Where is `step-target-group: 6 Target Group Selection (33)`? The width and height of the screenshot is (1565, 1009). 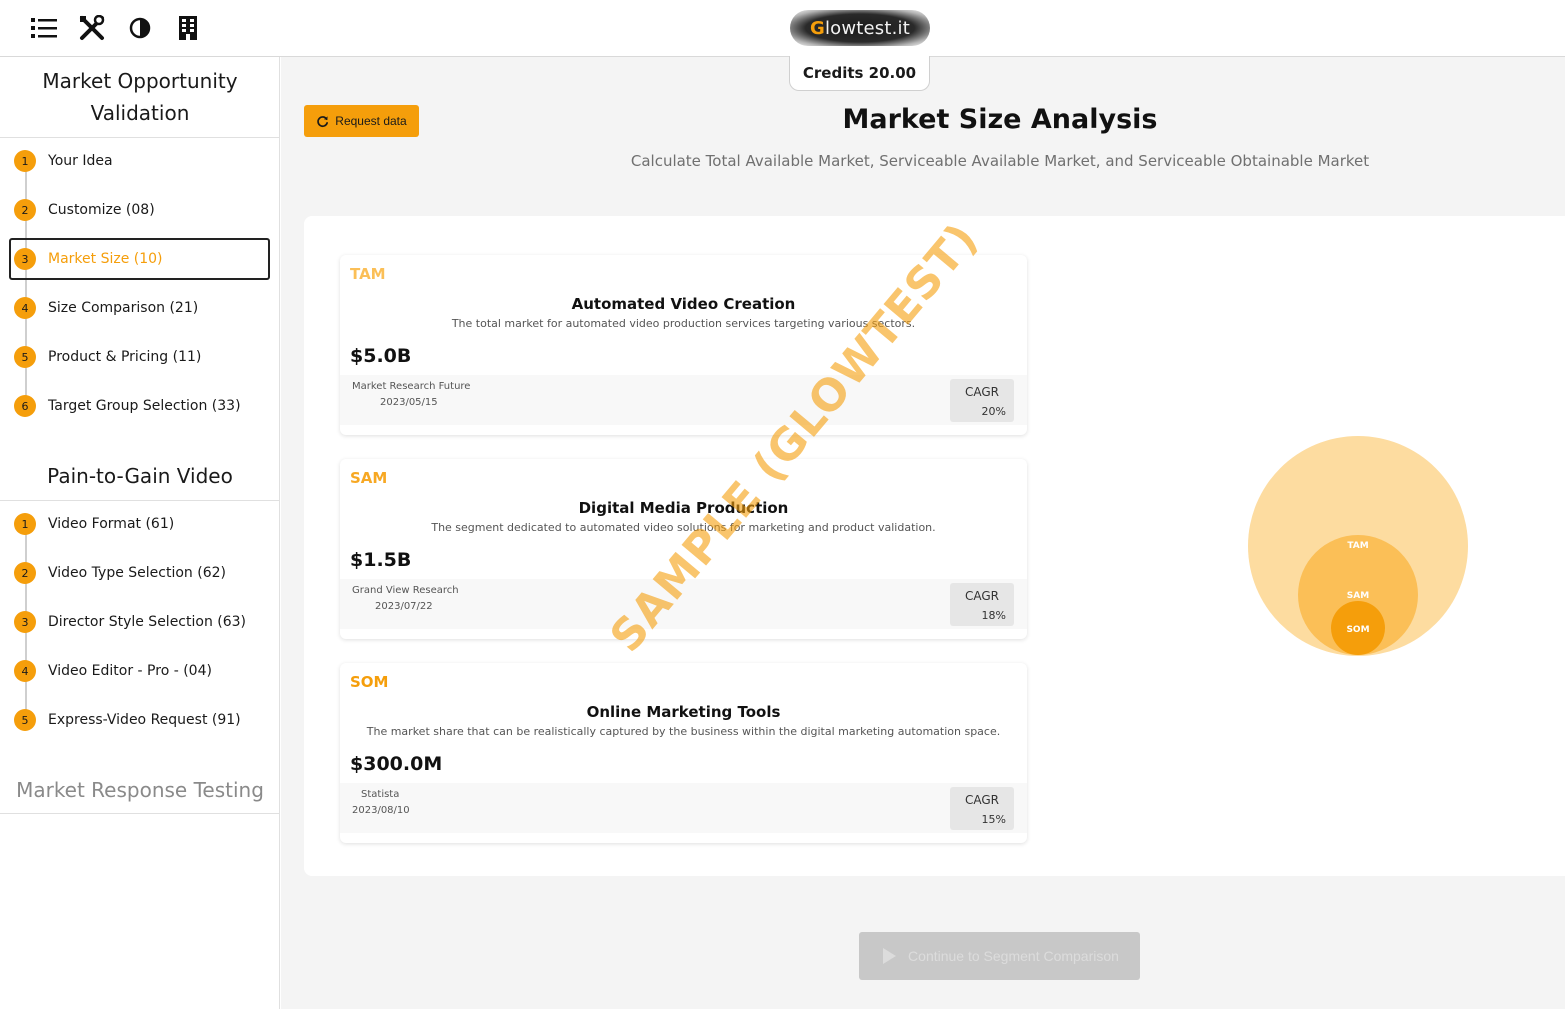 step-target-group: 6 Target Group Selection (33) is located at coordinates (139, 406).